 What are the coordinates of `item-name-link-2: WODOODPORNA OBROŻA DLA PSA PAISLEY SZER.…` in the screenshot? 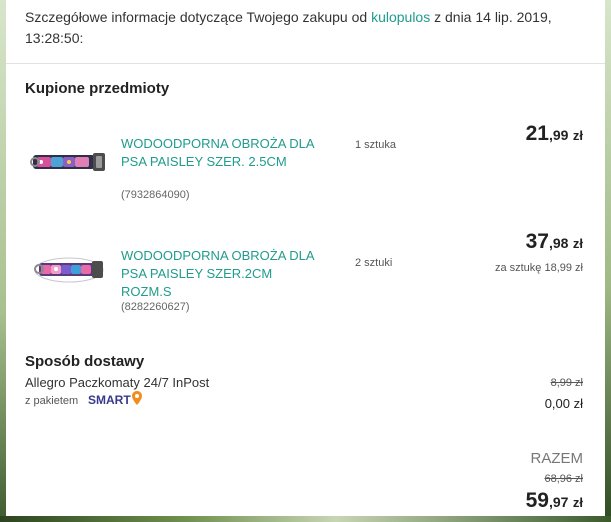 It's located at (221, 274).